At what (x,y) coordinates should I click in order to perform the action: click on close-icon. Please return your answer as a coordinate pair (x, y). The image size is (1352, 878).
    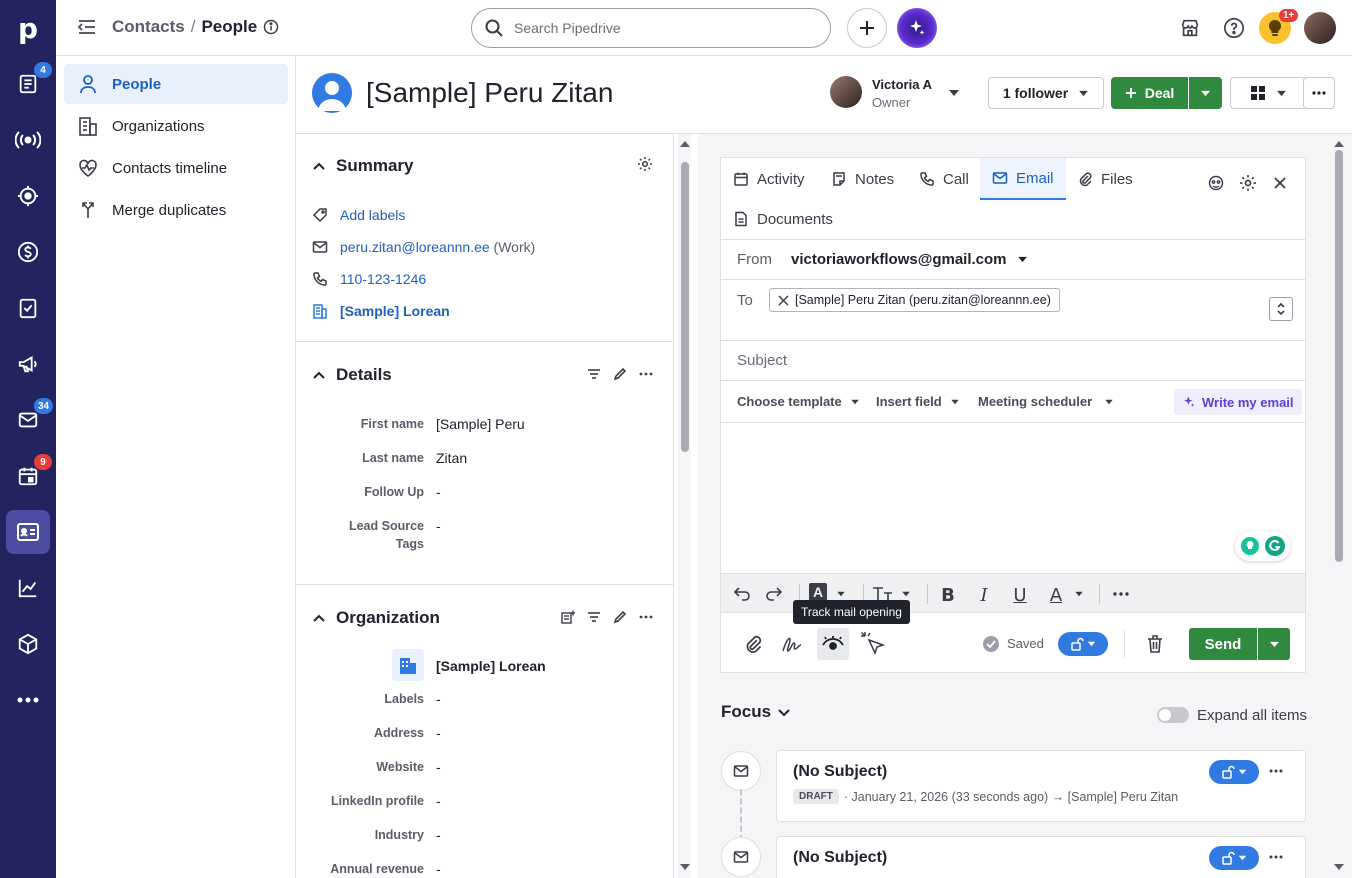
    Looking at the image, I should click on (1280, 183).